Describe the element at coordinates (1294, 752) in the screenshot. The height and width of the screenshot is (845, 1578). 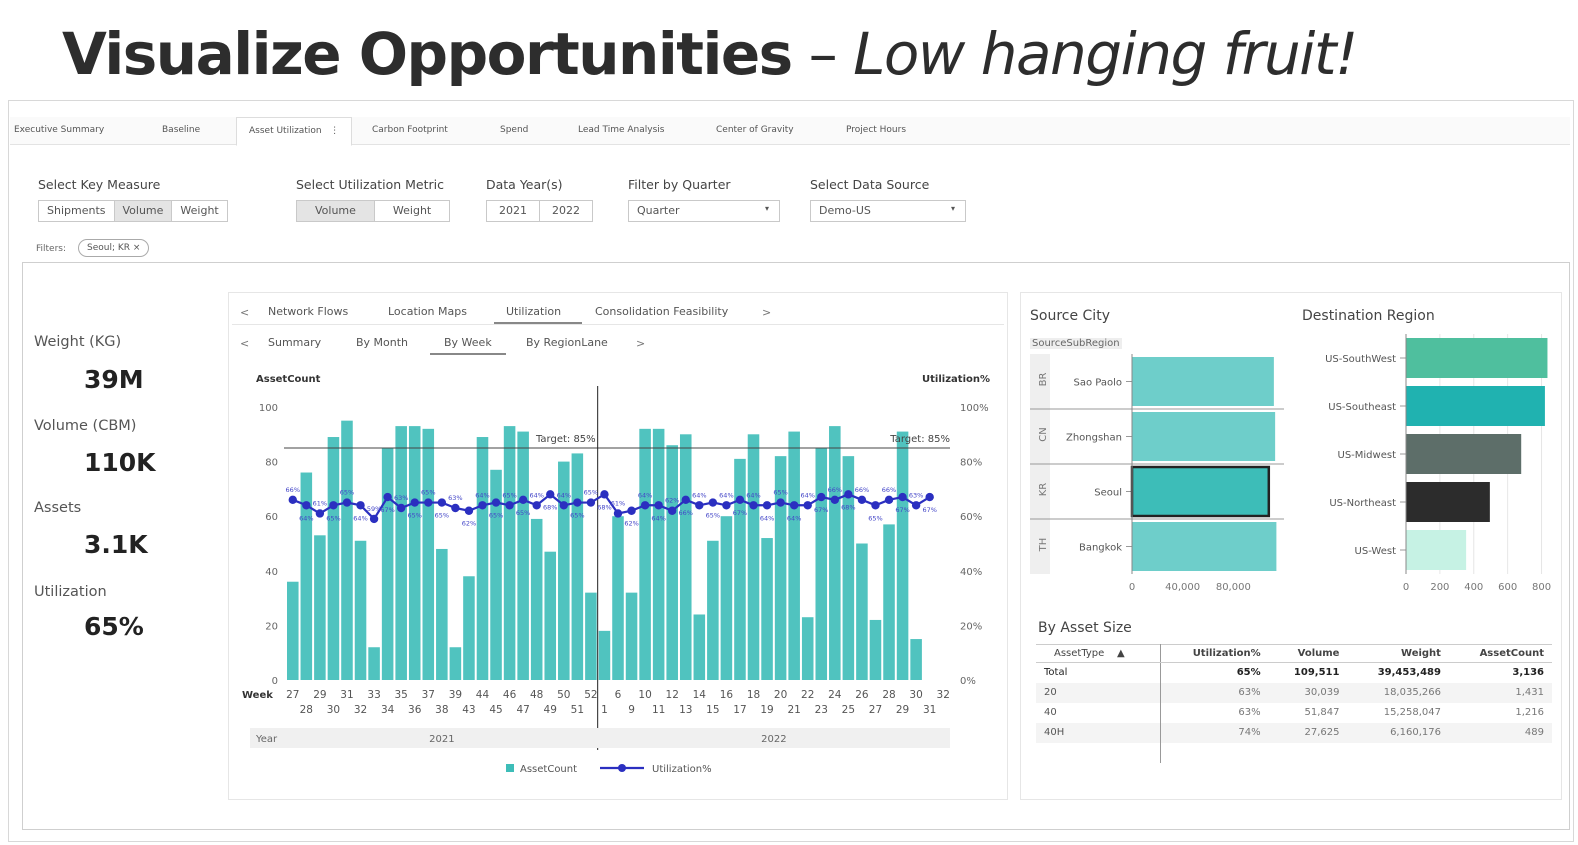
I see `table-row` at that location.